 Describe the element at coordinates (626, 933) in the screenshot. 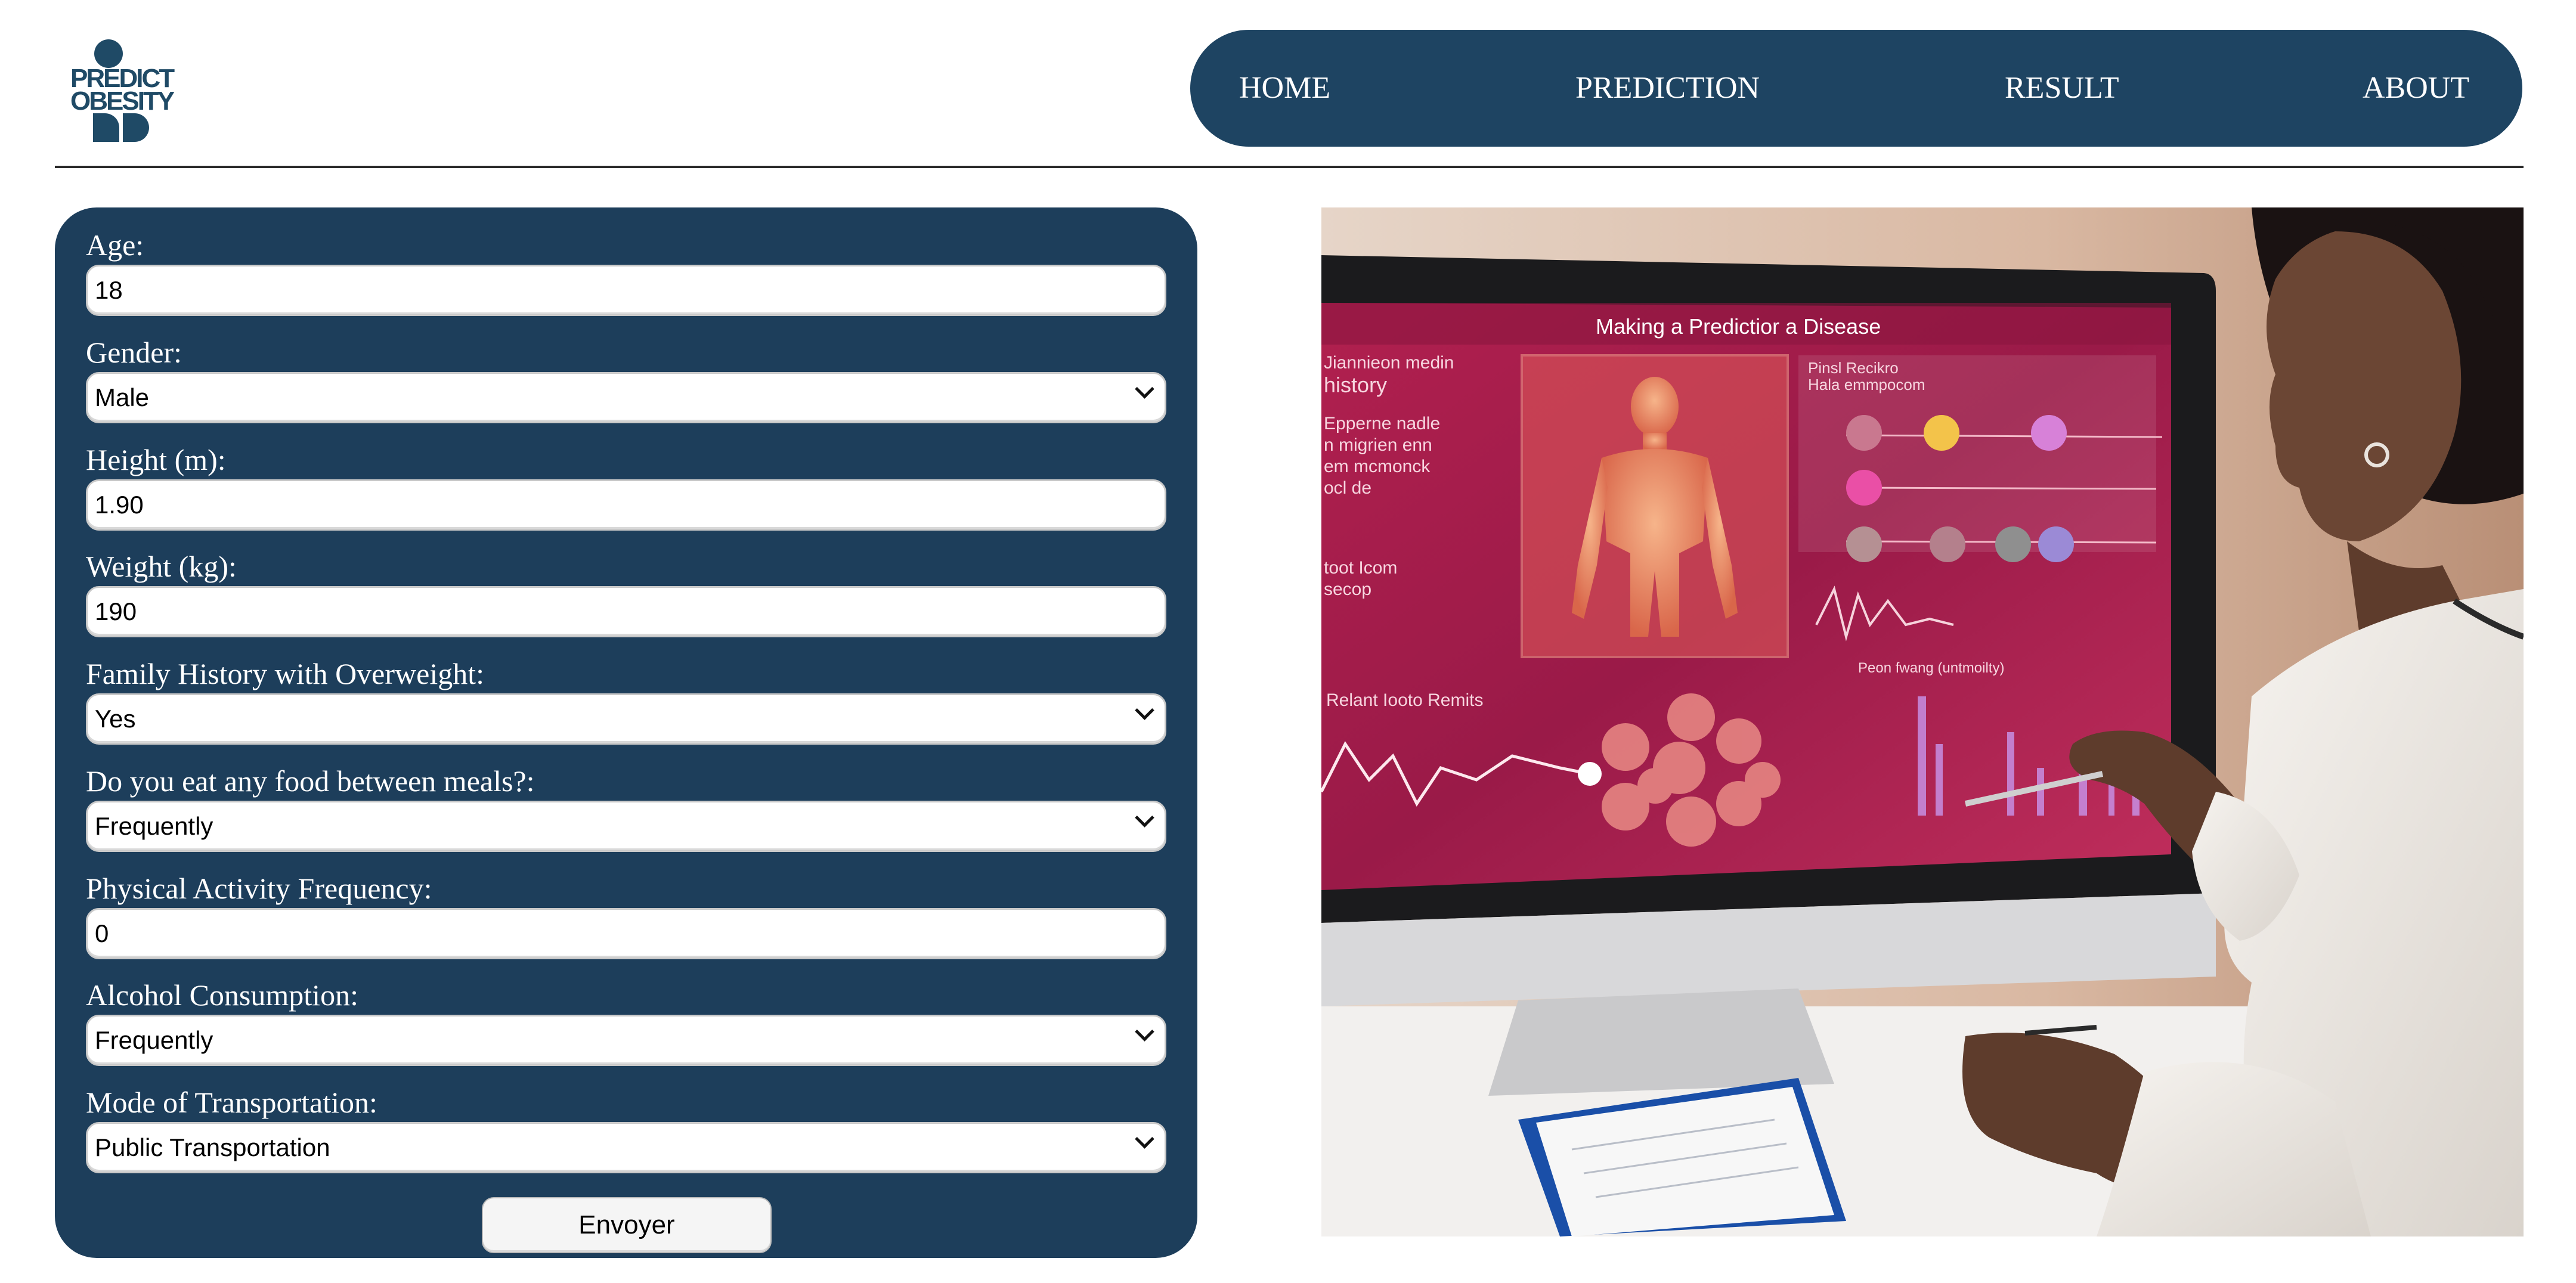

I see `activity-input` at that location.